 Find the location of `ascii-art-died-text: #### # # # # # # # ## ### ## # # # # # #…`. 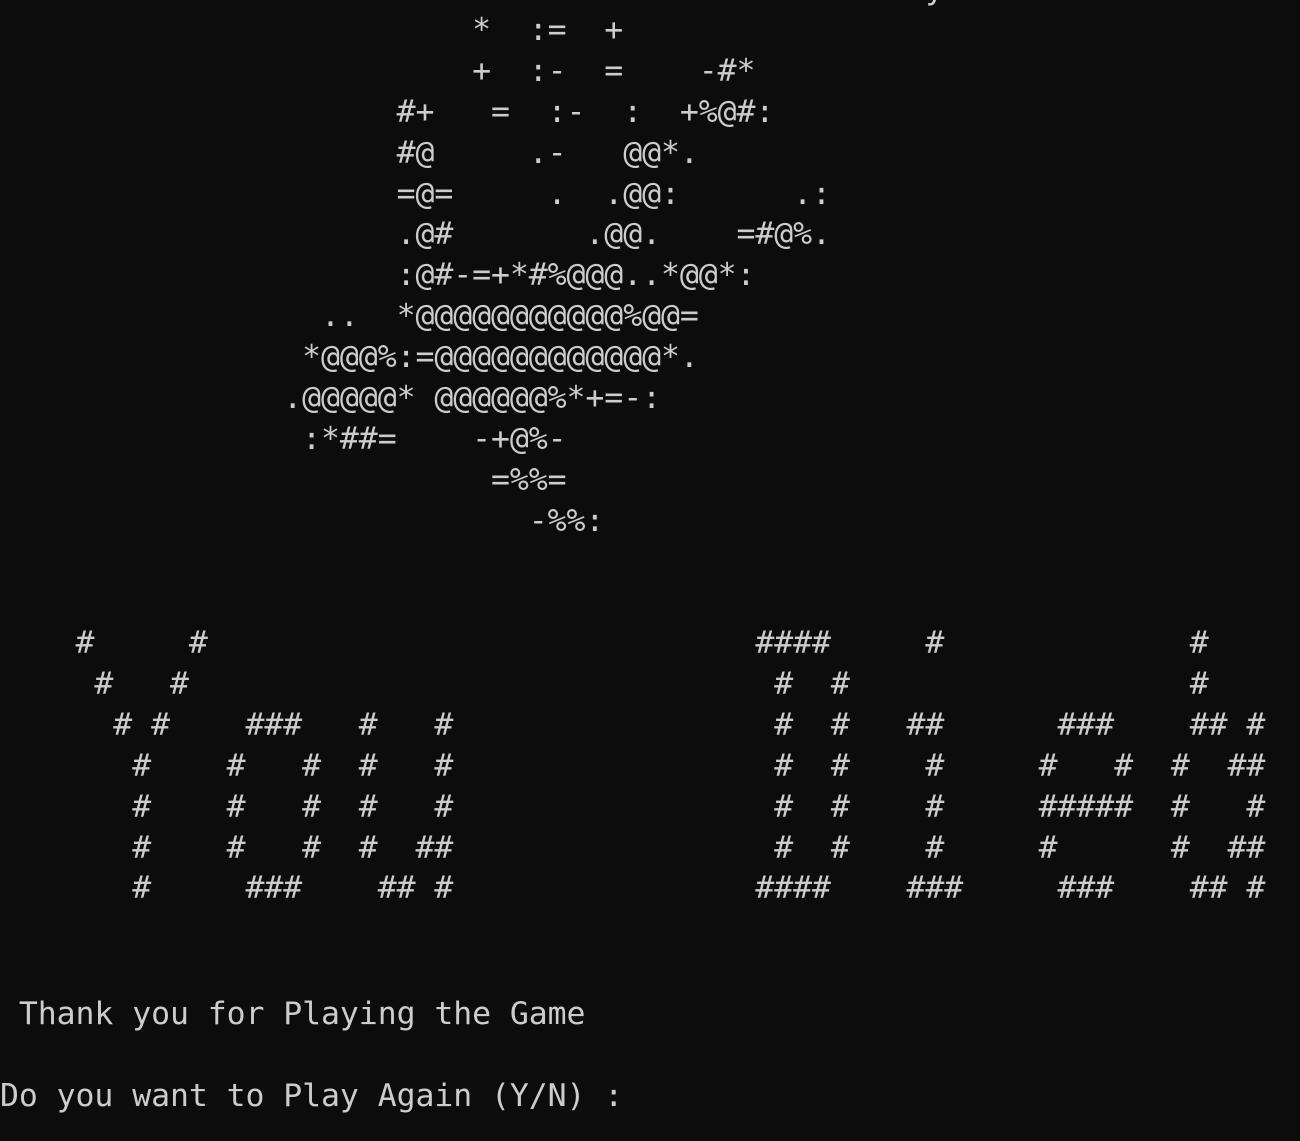

ascii-art-died-text: #### # # # # # # # ## ### ## # # # # # #… is located at coordinates (1010, 766).